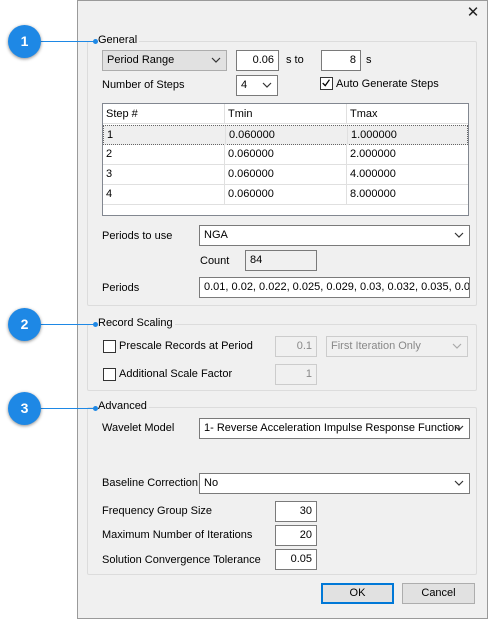 Image resolution: width=489 pixels, height=619 pixels. I want to click on table-row: 1 0.060000 1.000000, so click(285, 135).